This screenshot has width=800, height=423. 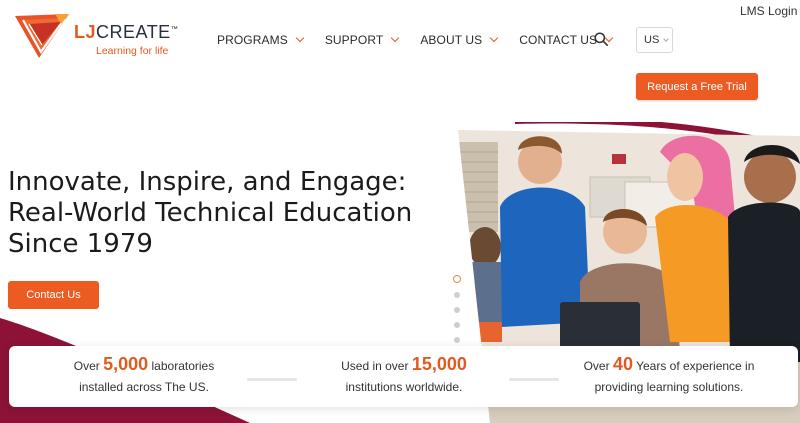 I want to click on stat-line2: installed across The US., so click(x=144, y=387).